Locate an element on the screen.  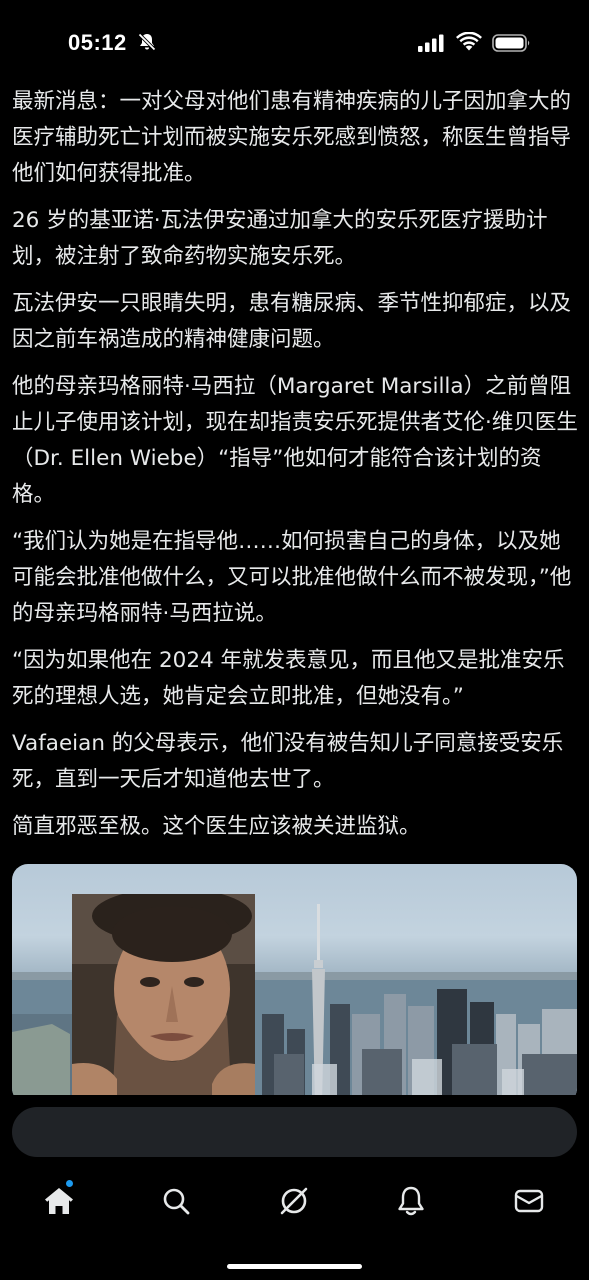
tab-notifications is located at coordinates (411, 1201).